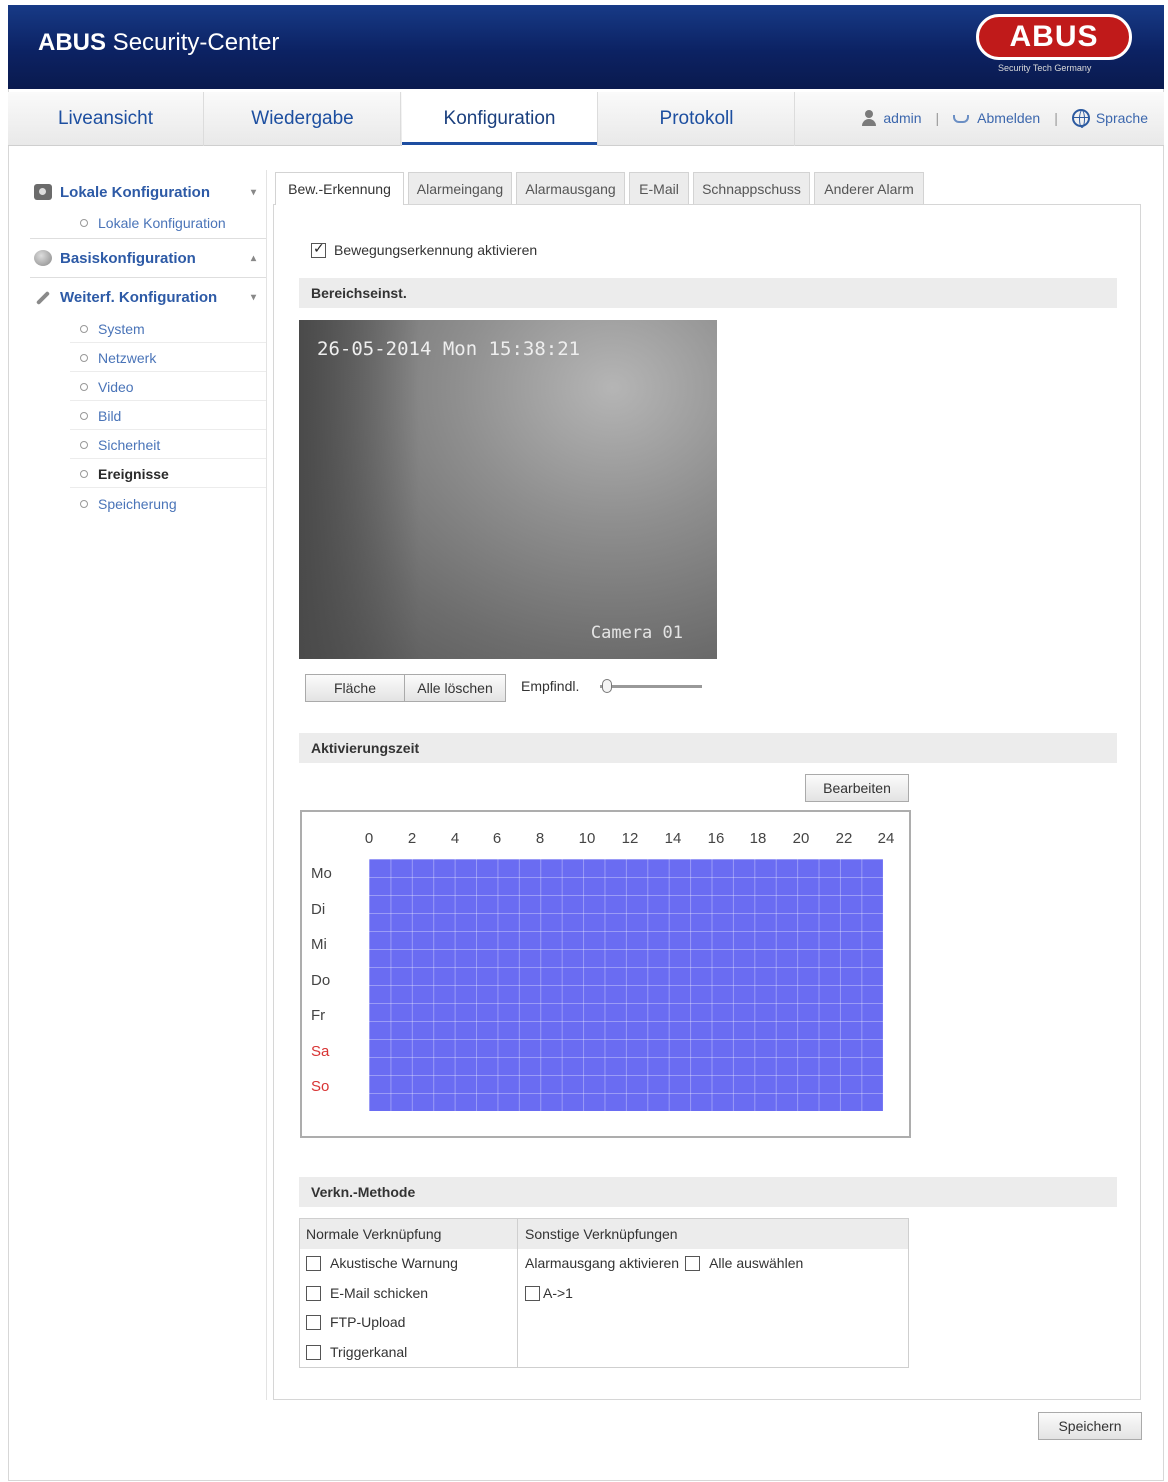 The height and width of the screenshot is (1482, 1168). I want to click on section-bereichseinst: Bereichseinst., so click(708, 293).